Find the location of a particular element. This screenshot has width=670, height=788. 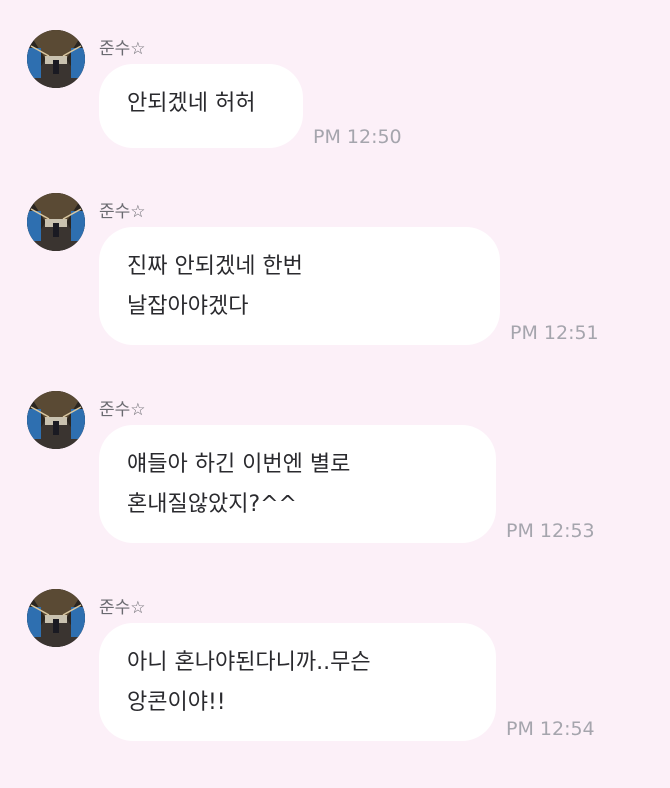

message-bubble: 안되겠네 허허 is located at coordinates (201, 106).